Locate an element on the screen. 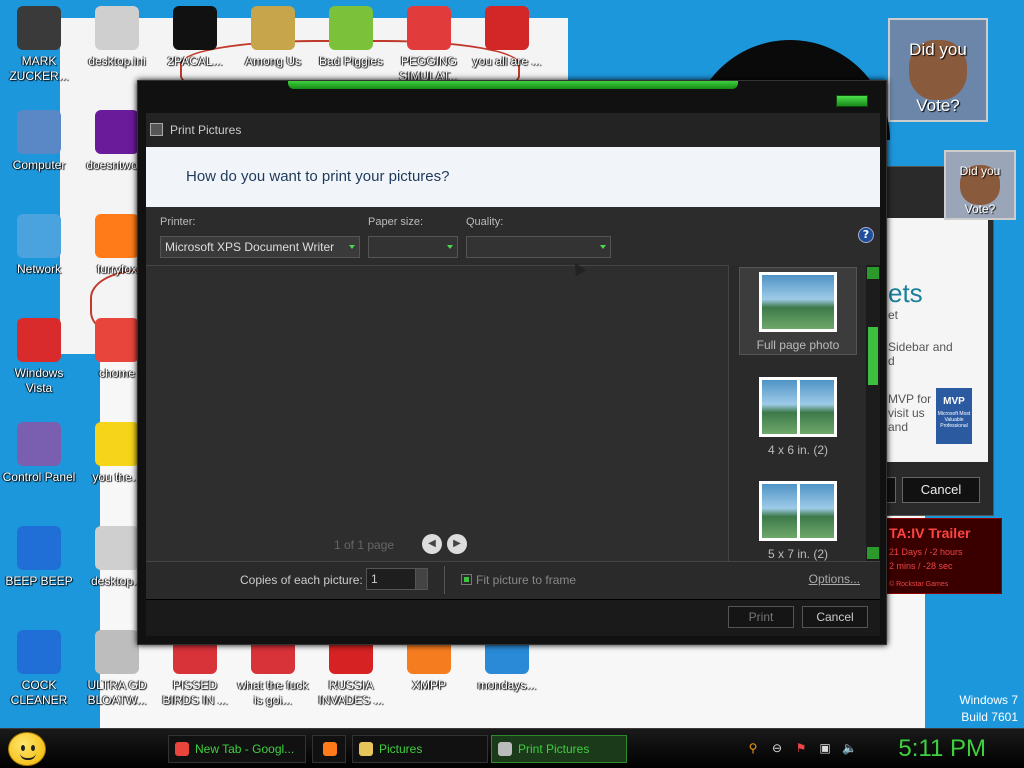 The height and width of the screenshot is (768, 1024). minus-icon: ⊖ is located at coordinates (777, 748).